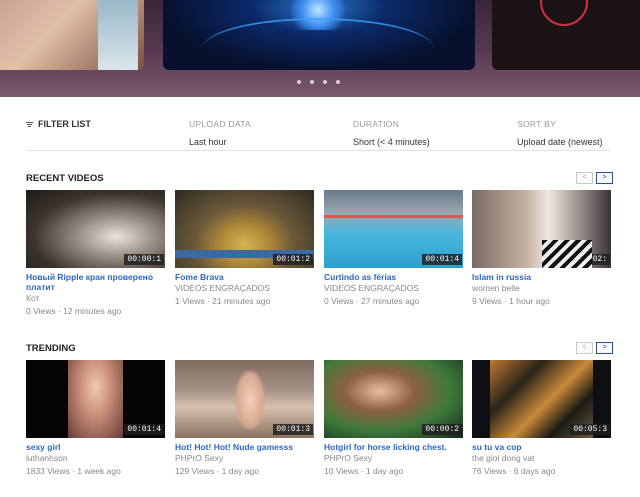 Image resolution: width=640 pixels, height=497 pixels. What do you see at coordinates (592, 259) in the screenshot?
I see `video-duration: 00:02:` at bounding box center [592, 259].